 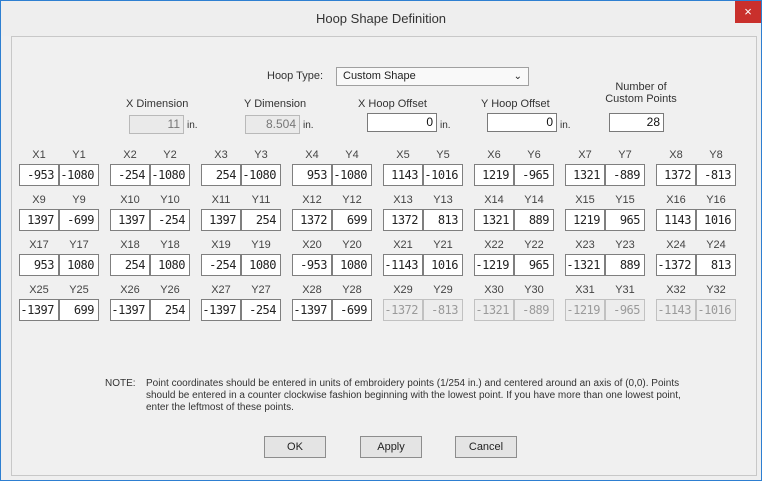 What do you see at coordinates (585, 175) in the screenshot?
I see `x7-input: 1321` at bounding box center [585, 175].